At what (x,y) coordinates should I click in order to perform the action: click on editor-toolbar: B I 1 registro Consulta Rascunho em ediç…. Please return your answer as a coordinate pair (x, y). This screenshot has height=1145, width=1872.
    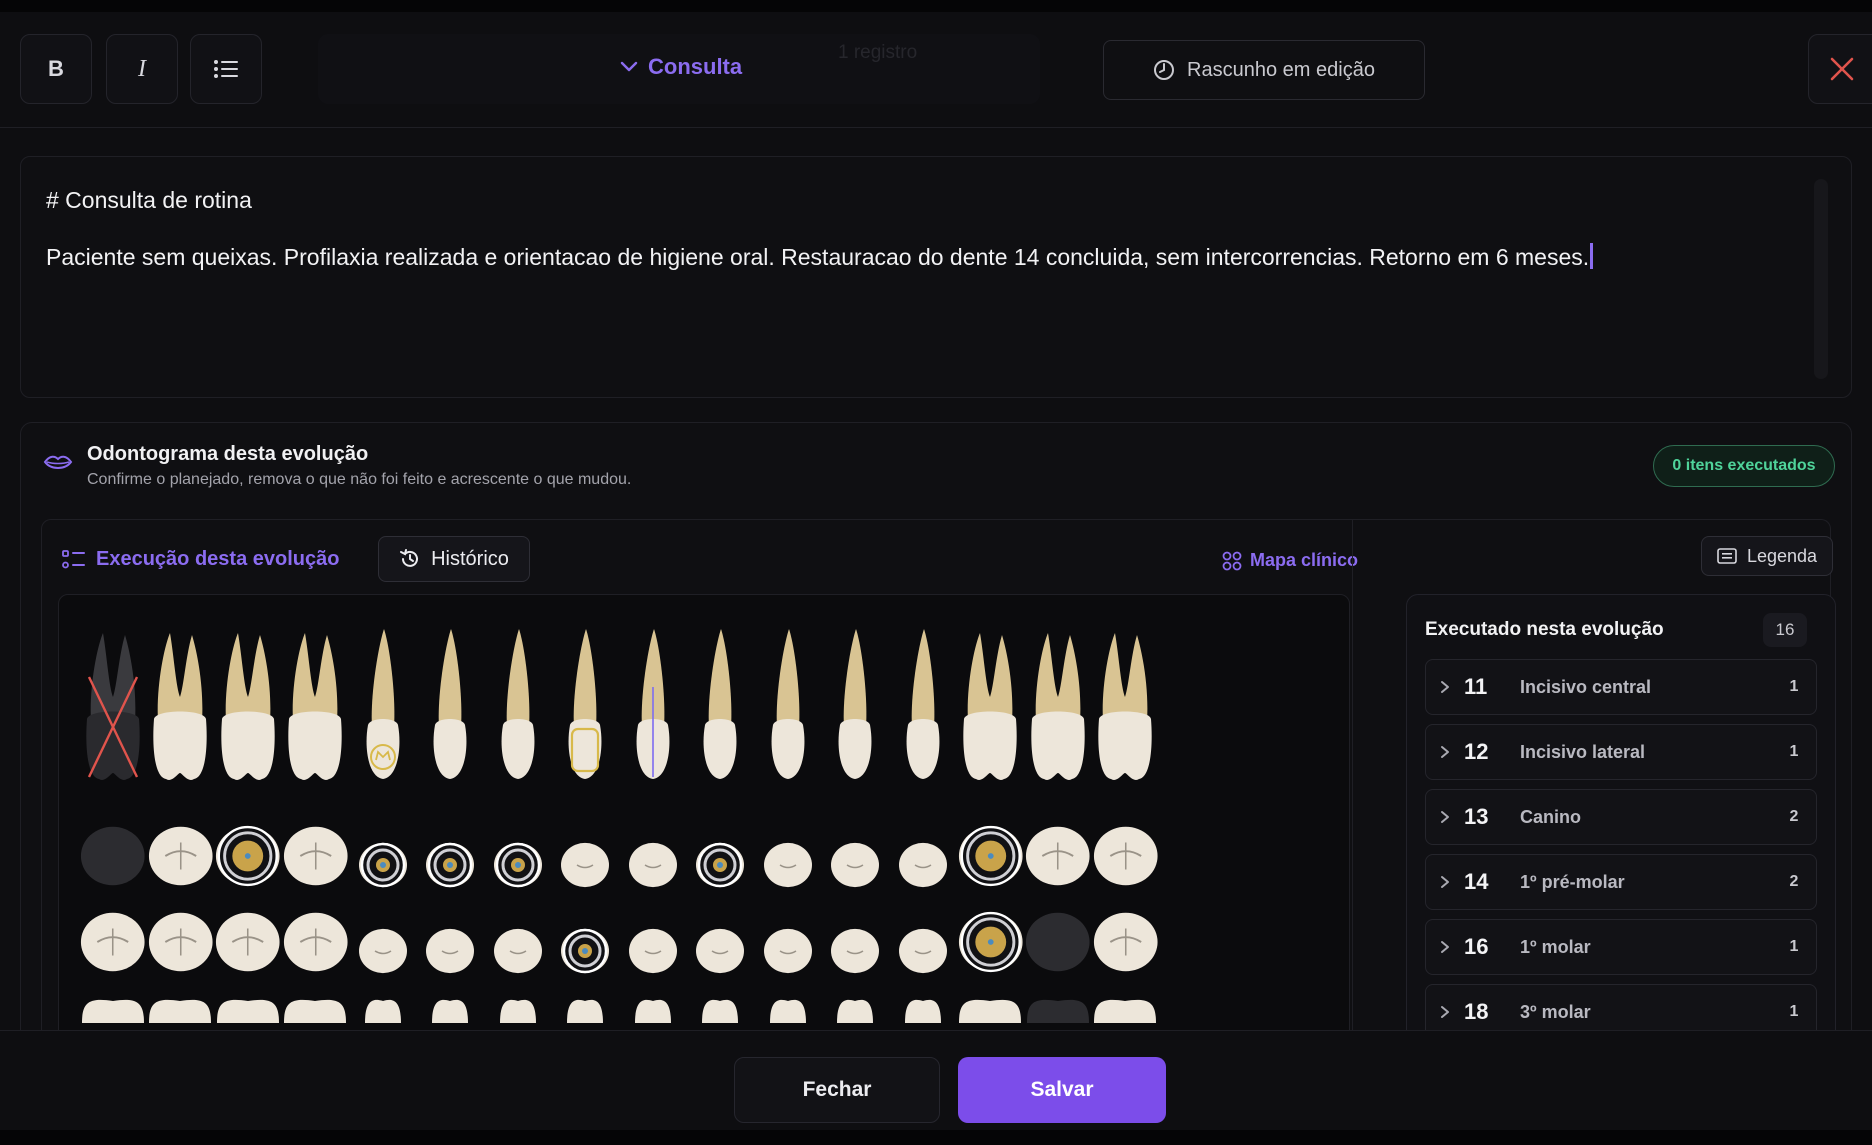
    Looking at the image, I should click on (936, 70).